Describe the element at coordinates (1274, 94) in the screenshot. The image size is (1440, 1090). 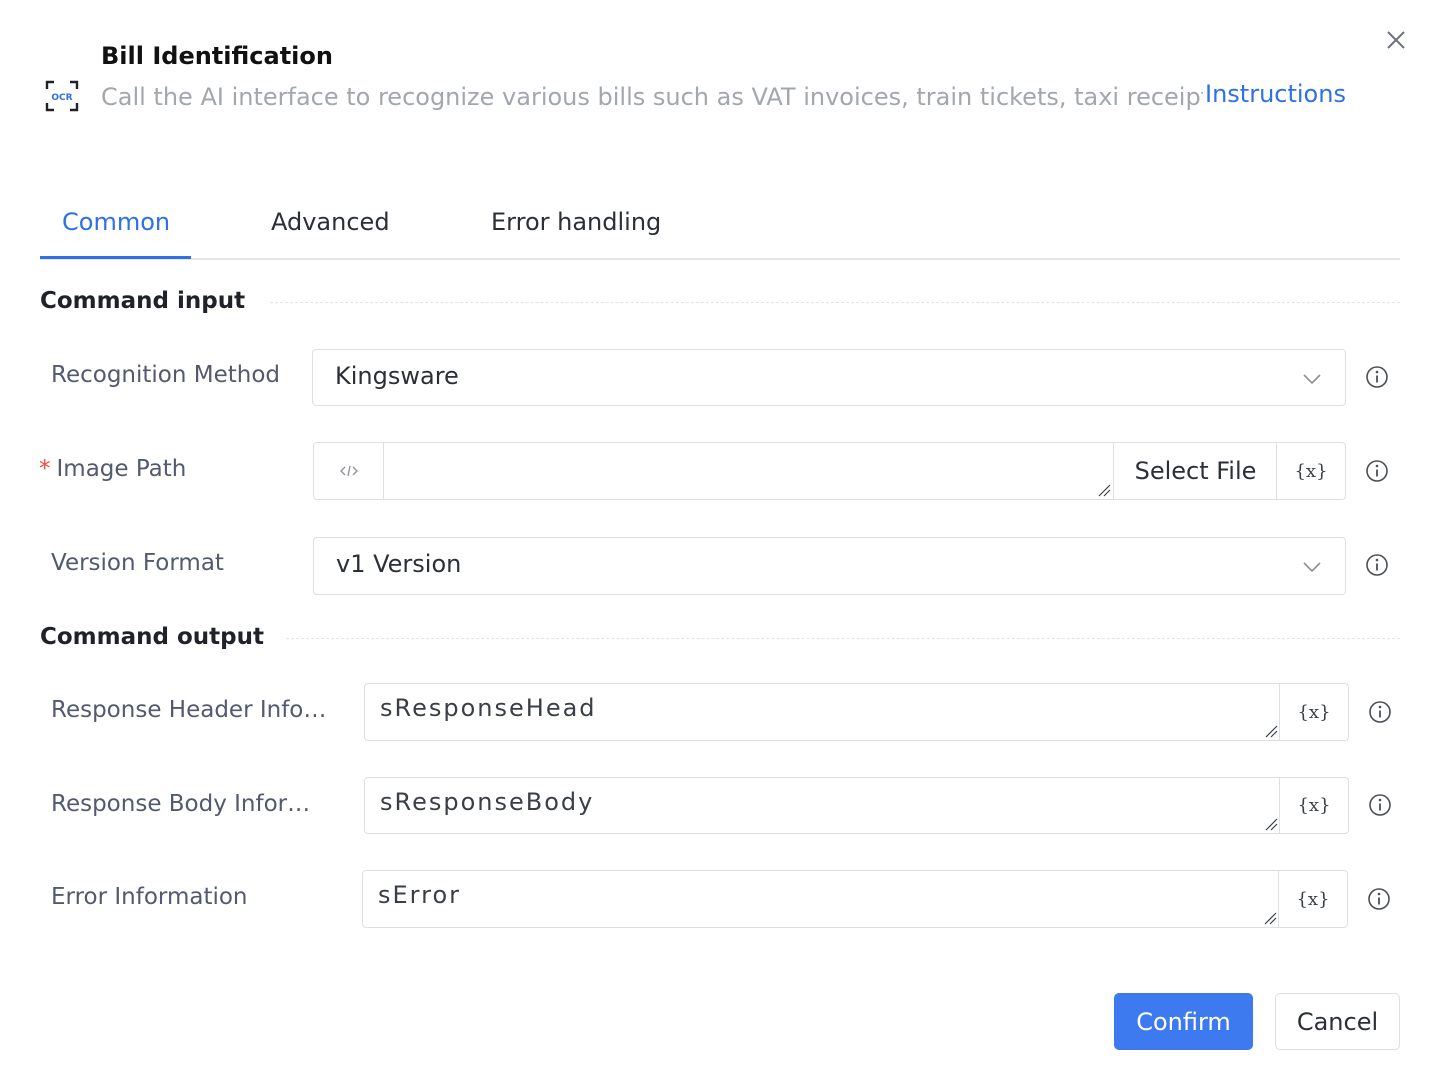
I see `instructions-link: Instructions` at that location.